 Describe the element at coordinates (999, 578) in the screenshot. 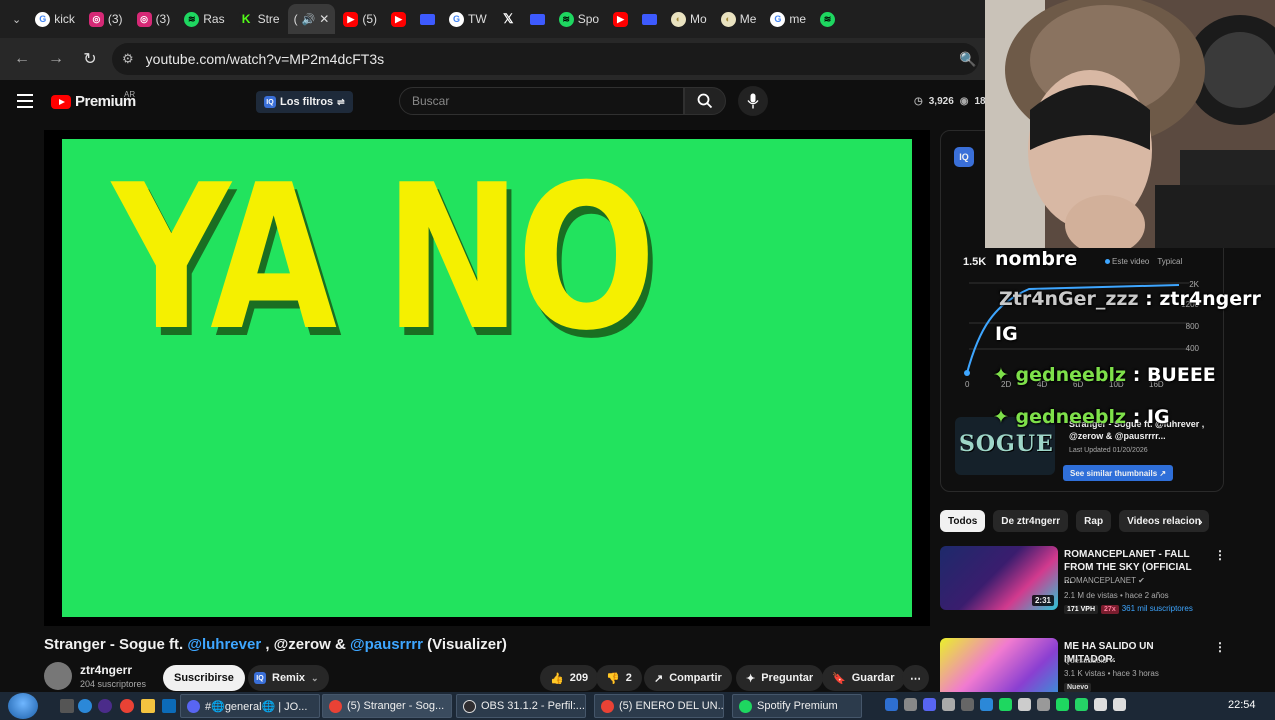

I see `recommendation-thumbnail: 2:31` at that location.